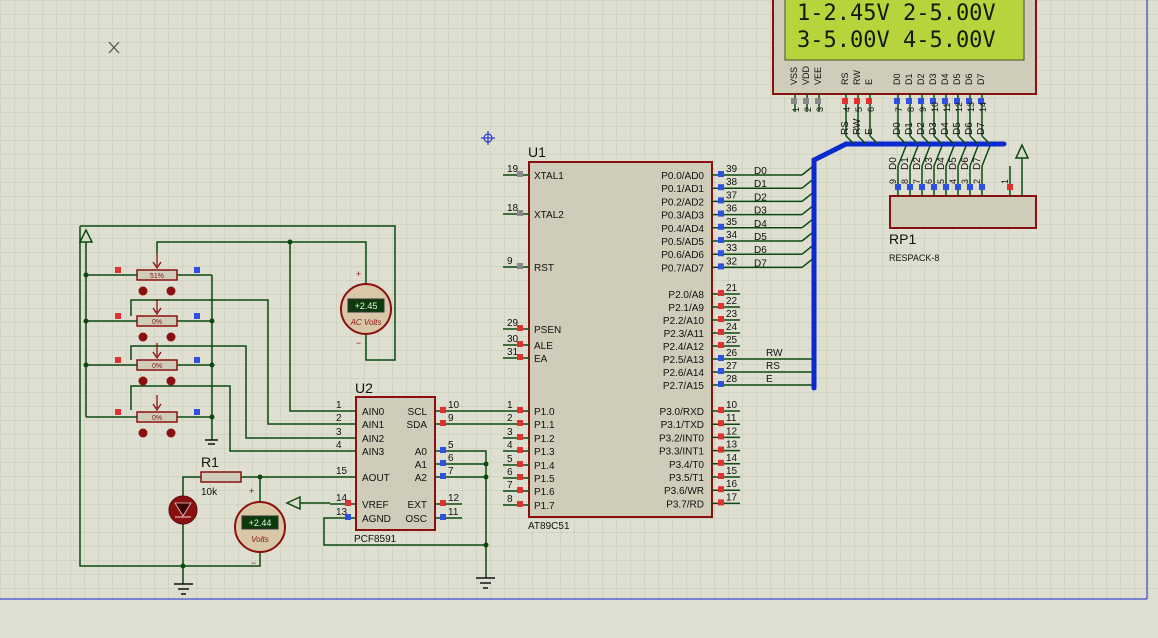  What do you see at coordinates (732, 327) in the screenshot?
I see `u1-pin-number: 24` at bounding box center [732, 327].